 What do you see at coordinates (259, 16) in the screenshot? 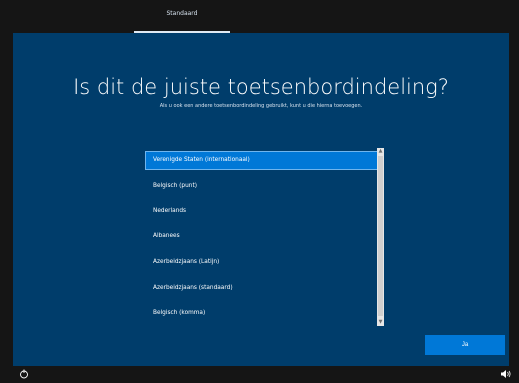
I see `top-bar: Standaard` at bounding box center [259, 16].